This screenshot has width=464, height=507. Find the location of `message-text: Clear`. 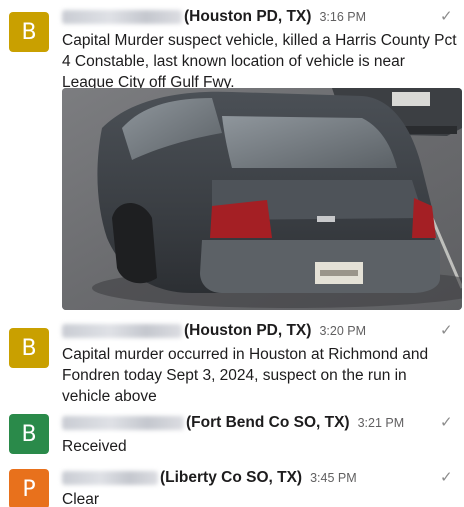

message-text: Clear is located at coordinates (81, 499).